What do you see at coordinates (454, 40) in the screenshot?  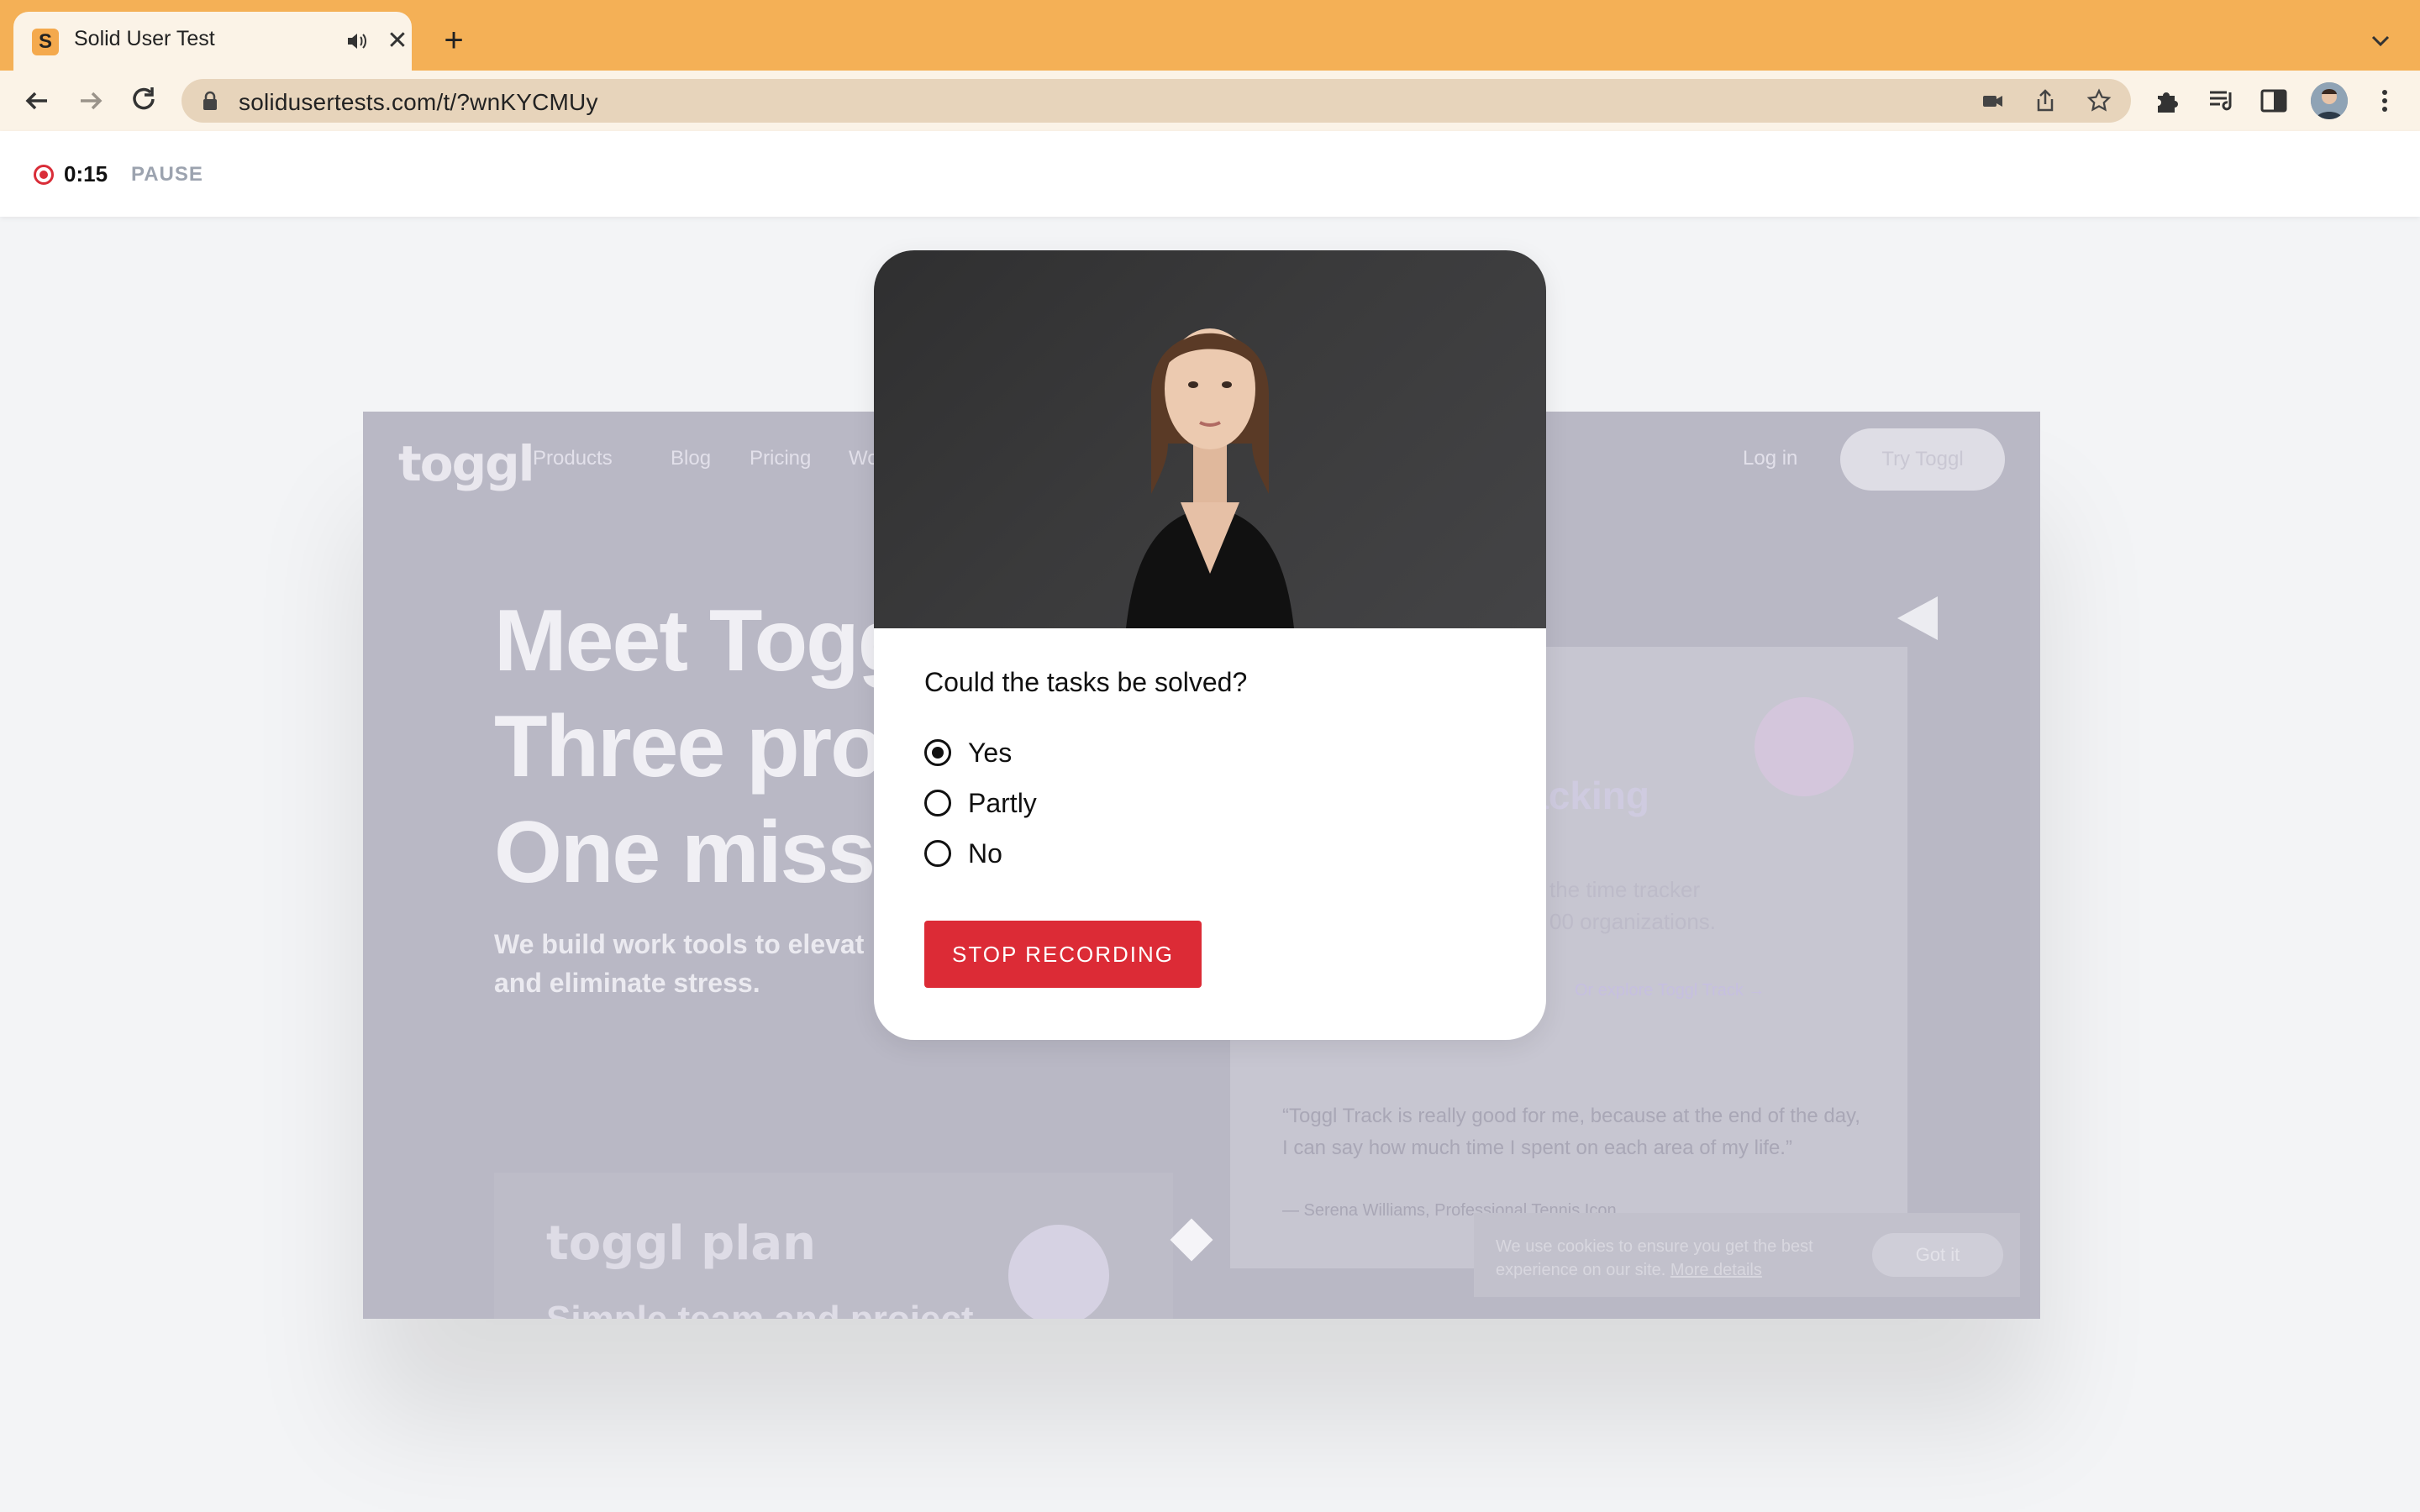 I see `new-tab-icon: +` at bounding box center [454, 40].